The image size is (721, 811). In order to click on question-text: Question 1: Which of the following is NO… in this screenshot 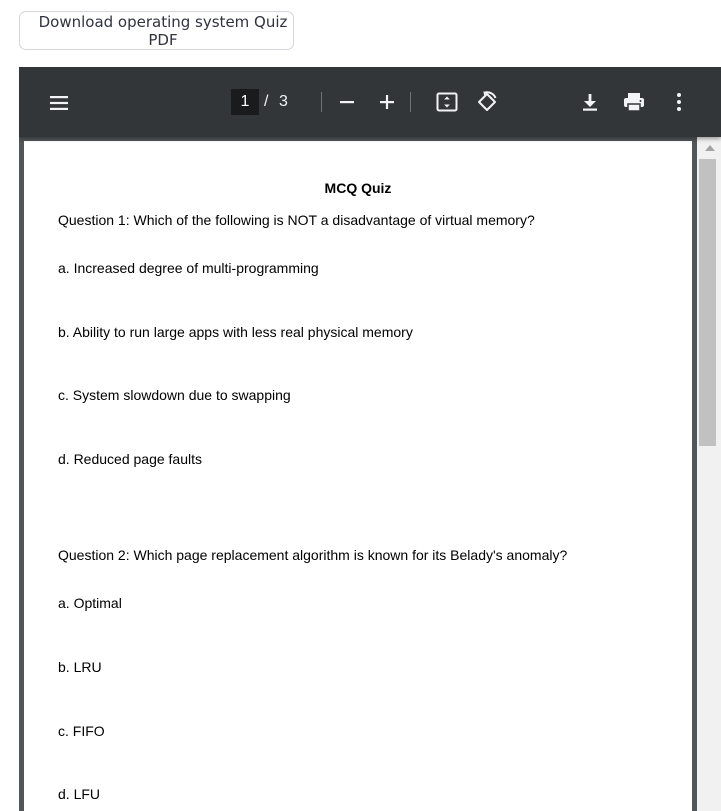, I will do `click(296, 220)`.